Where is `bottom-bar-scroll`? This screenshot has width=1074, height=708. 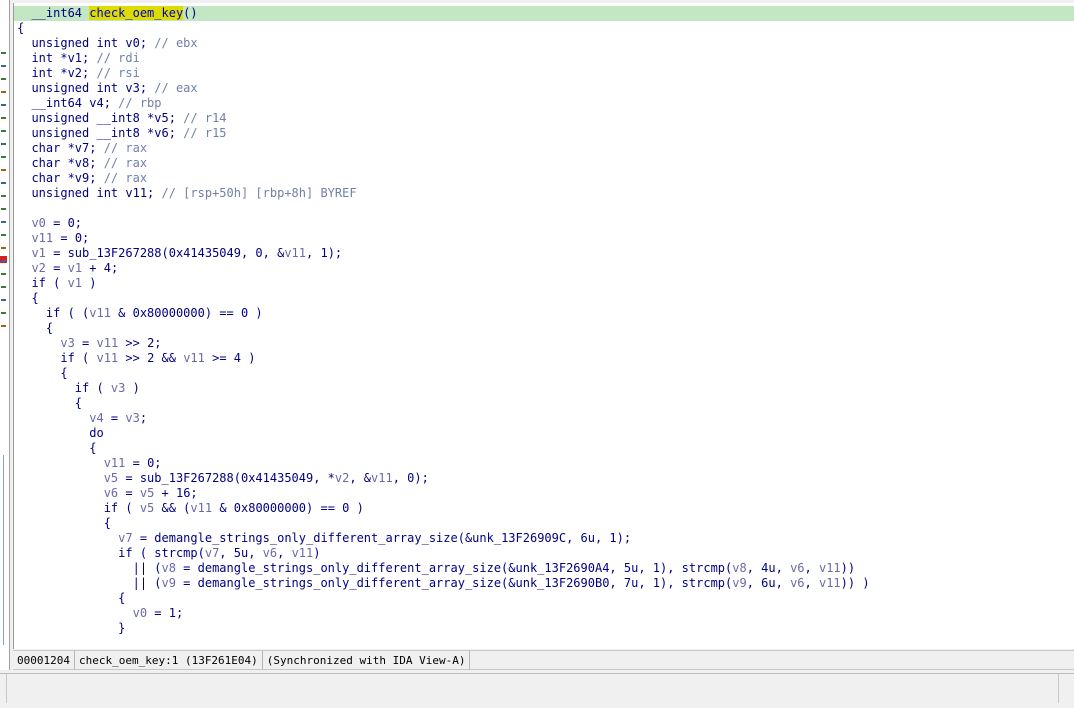
bottom-bar-scroll is located at coordinates (1066, 688).